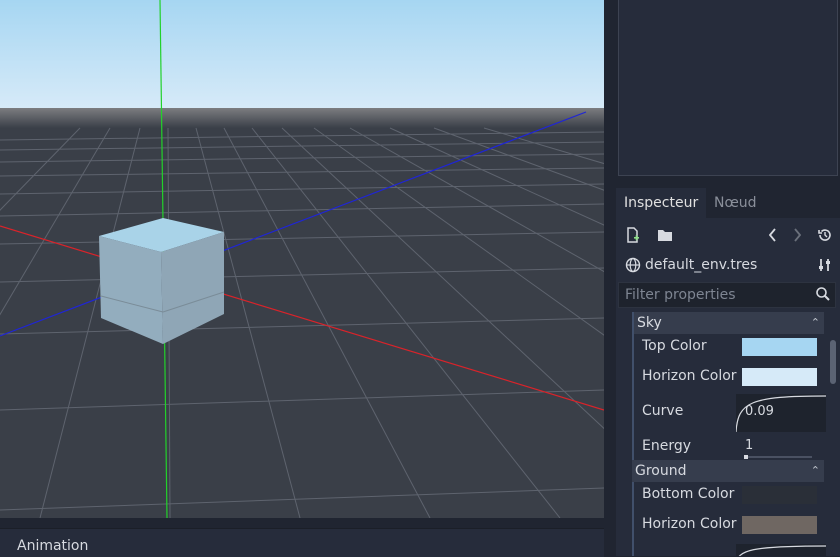  I want to click on menu-dots-icon: ⋮, so click(837, 203).